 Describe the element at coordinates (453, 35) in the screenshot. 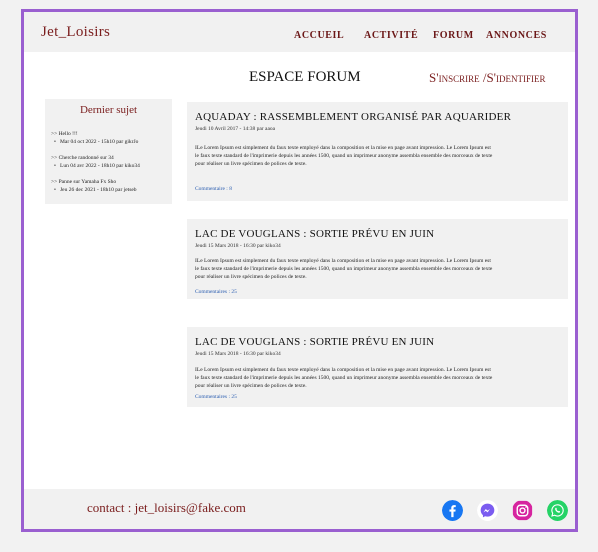

I see `nav-forum: FORUM` at that location.